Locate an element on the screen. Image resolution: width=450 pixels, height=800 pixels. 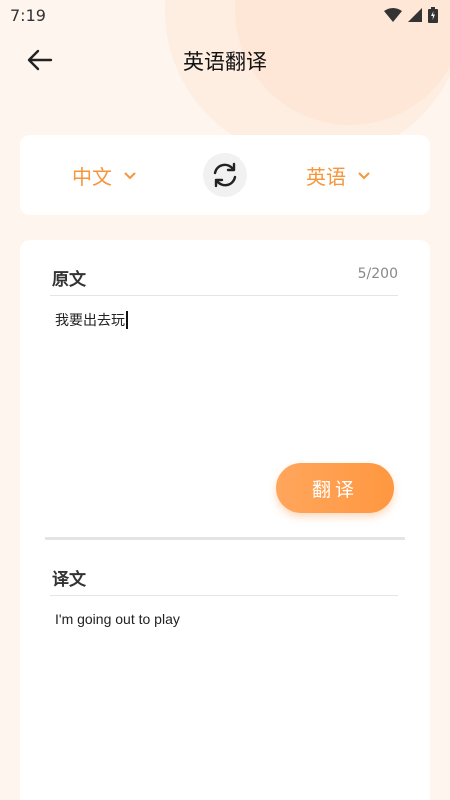
status-time: 7:19 is located at coordinates (28, 15).